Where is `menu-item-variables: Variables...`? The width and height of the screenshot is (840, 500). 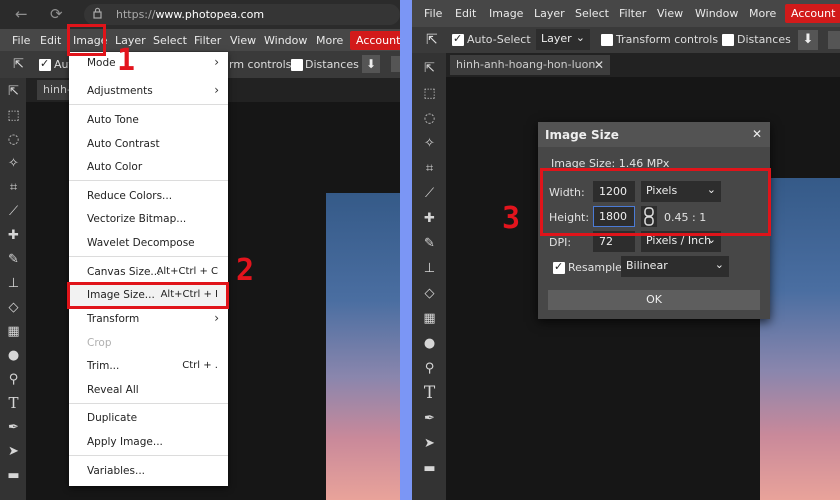
menu-item-variables: Variables... is located at coordinates (148, 471).